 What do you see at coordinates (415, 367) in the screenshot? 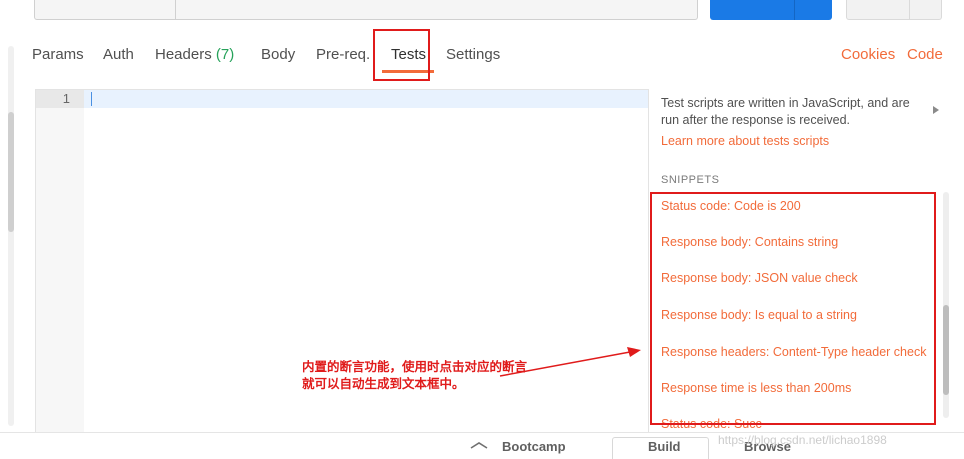
I see `annotation-line-1: 内置的断言功能，使用时点击对应的断言` at bounding box center [415, 367].